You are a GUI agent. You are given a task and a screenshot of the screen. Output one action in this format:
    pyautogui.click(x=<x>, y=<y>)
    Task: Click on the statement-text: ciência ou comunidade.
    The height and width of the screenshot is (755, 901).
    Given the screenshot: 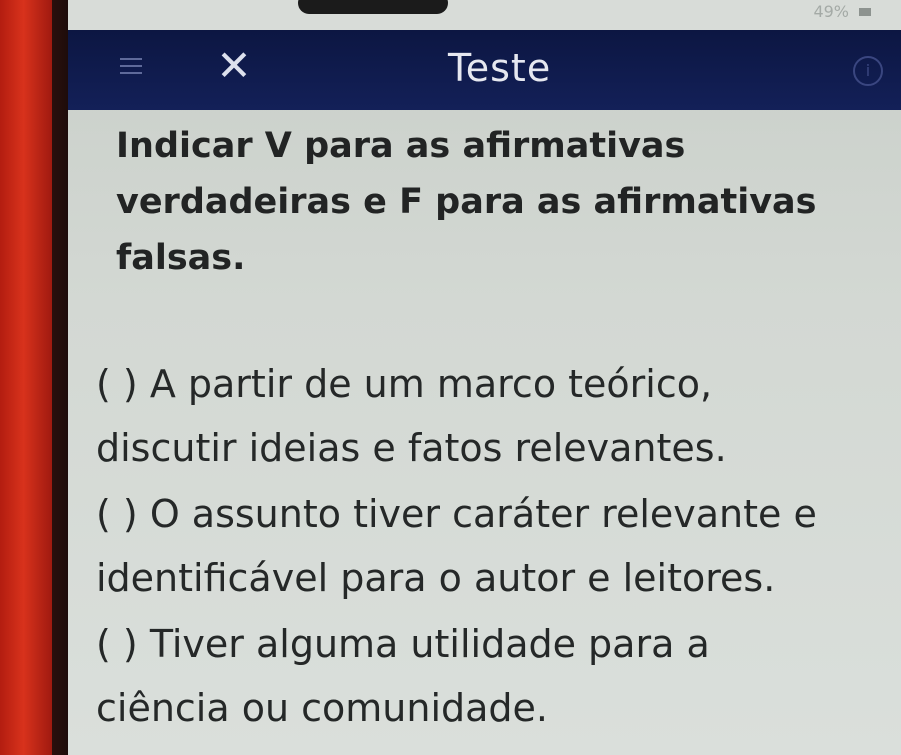 What is the action you would take?
    pyautogui.click(x=322, y=708)
    